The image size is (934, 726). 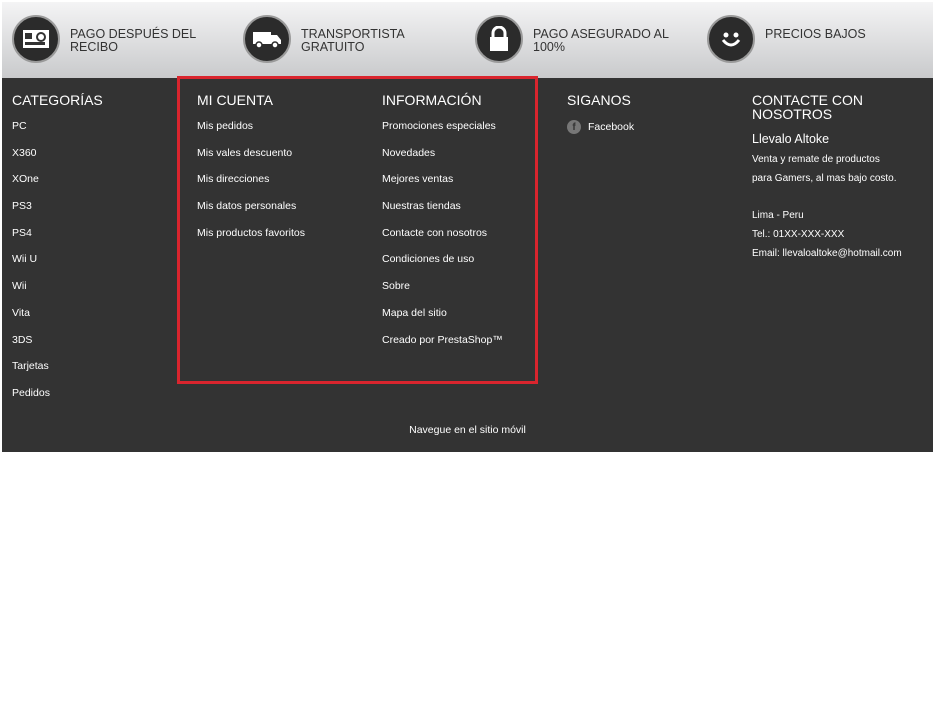 What do you see at coordinates (36, 39) in the screenshot?
I see `cash-register-icon` at bounding box center [36, 39].